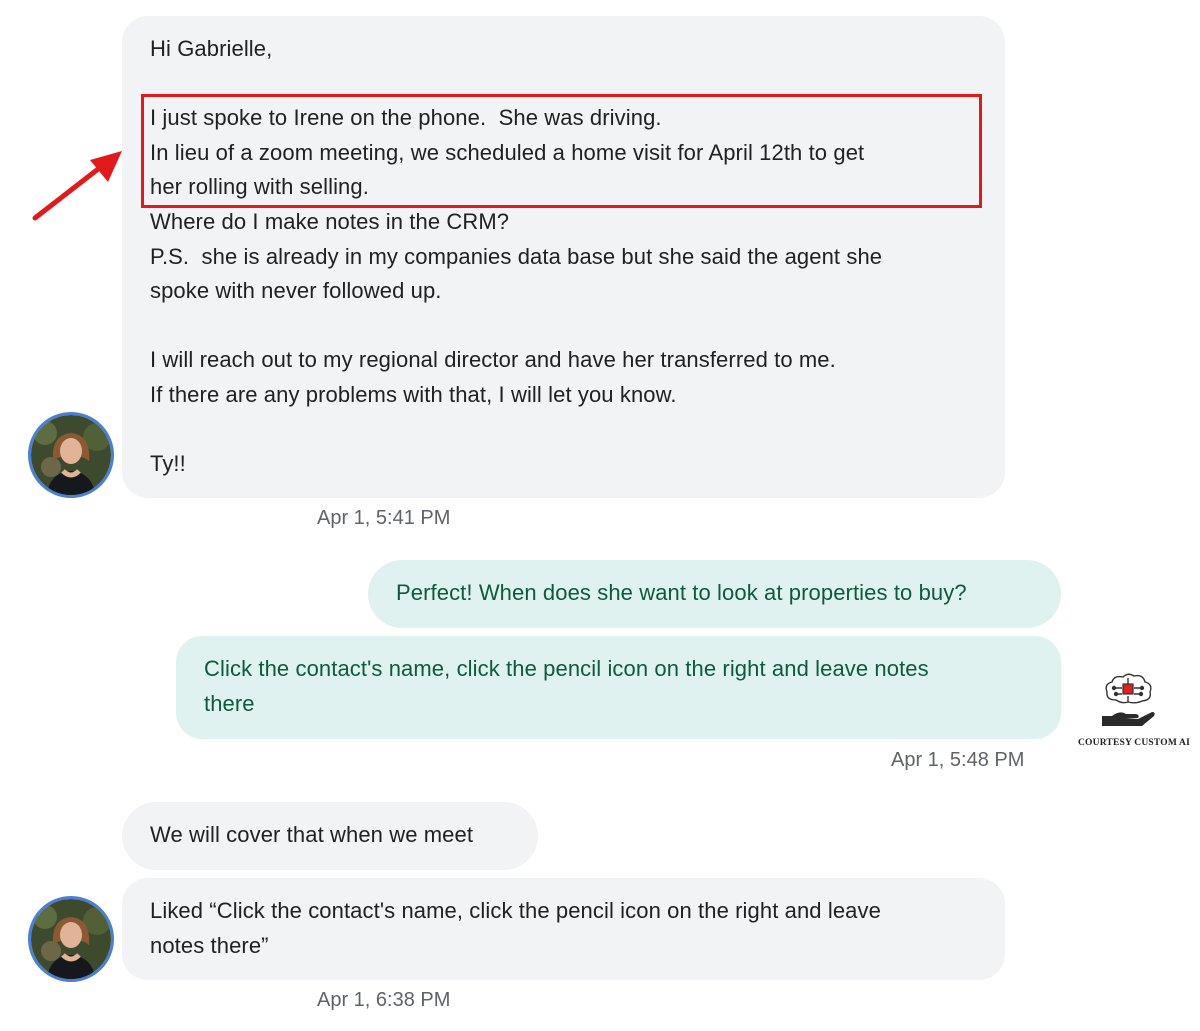 The image size is (1200, 1031). What do you see at coordinates (384, 518) in the screenshot?
I see `message-timestamp: Apr 1, 5:41 PM` at bounding box center [384, 518].